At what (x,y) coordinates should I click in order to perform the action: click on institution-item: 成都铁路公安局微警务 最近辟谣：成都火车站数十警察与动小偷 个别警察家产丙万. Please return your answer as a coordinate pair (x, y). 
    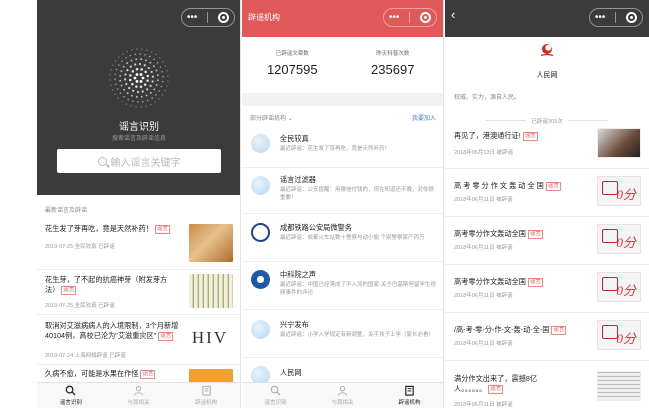
    Looking at the image, I should click on (342, 238).